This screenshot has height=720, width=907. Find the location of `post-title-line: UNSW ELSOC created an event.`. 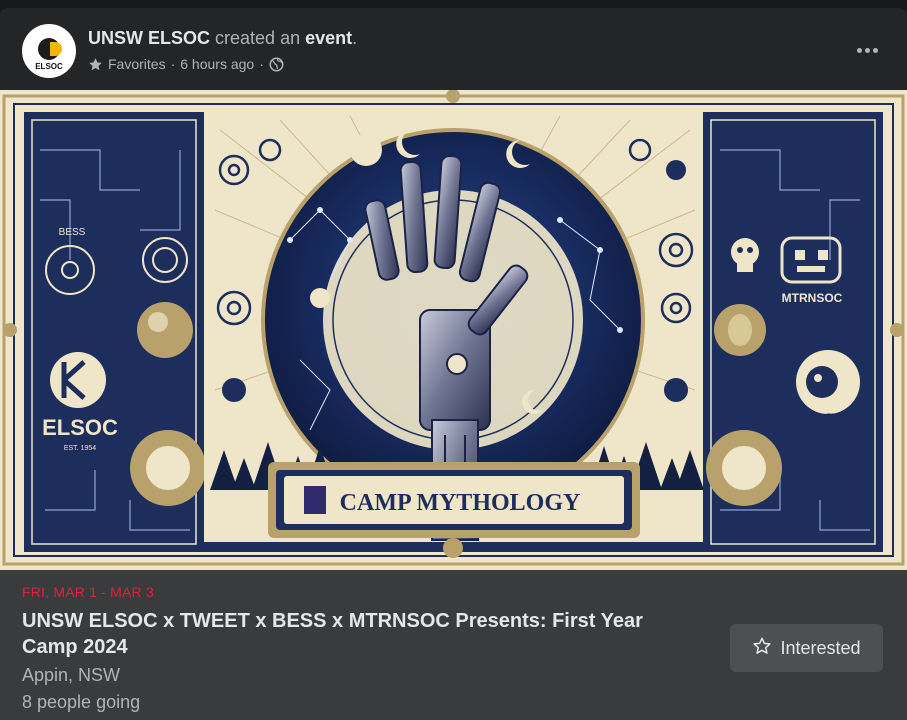

post-title-line: UNSW ELSOC created an event. is located at coordinates (222, 38).